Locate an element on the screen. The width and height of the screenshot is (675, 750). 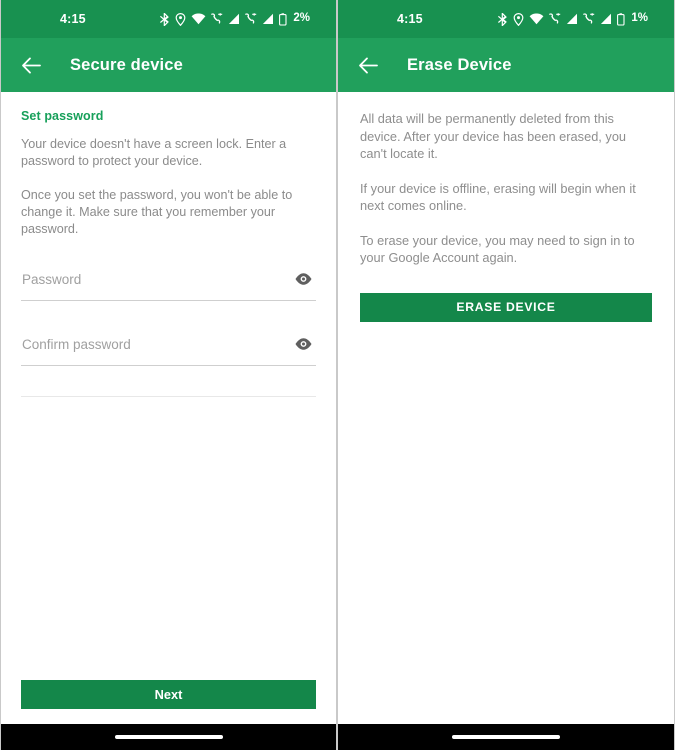
next-button: Next is located at coordinates (168, 694).